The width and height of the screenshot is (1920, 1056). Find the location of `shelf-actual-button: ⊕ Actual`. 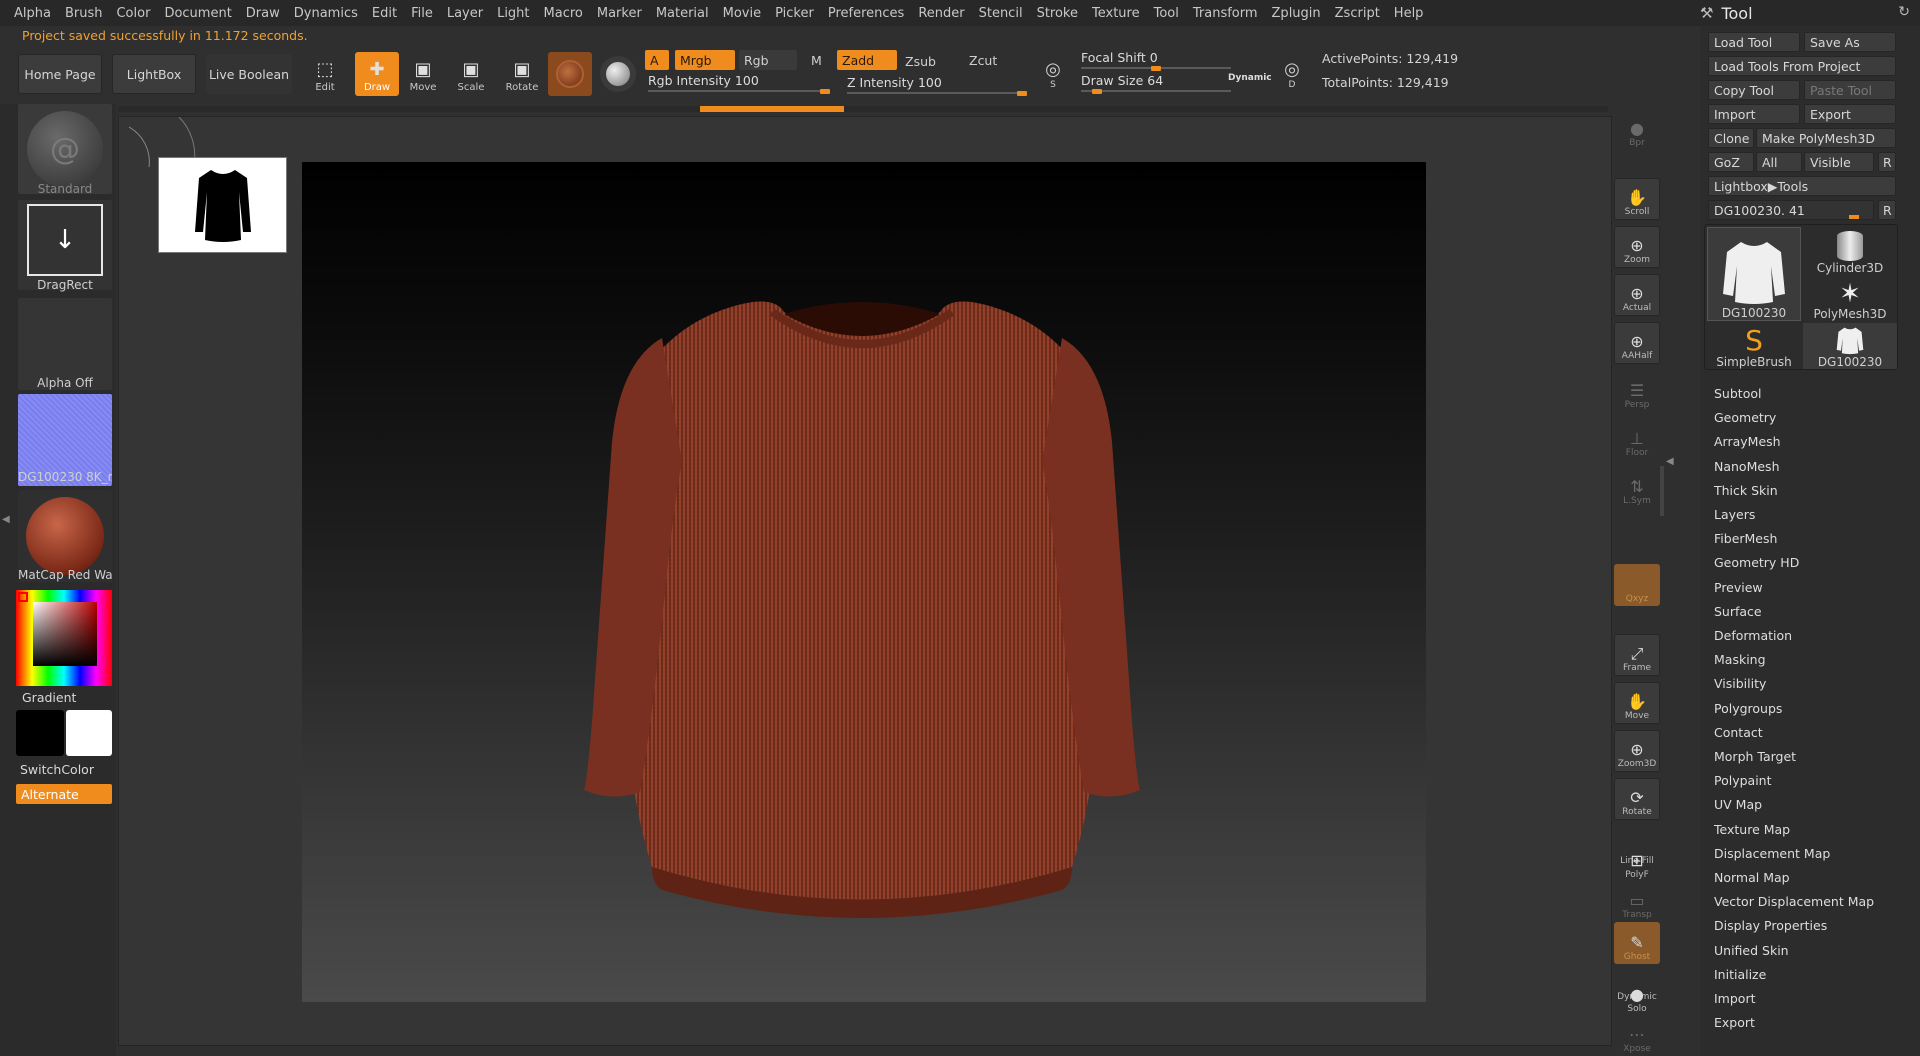

shelf-actual-button: ⊕ Actual is located at coordinates (1637, 295).